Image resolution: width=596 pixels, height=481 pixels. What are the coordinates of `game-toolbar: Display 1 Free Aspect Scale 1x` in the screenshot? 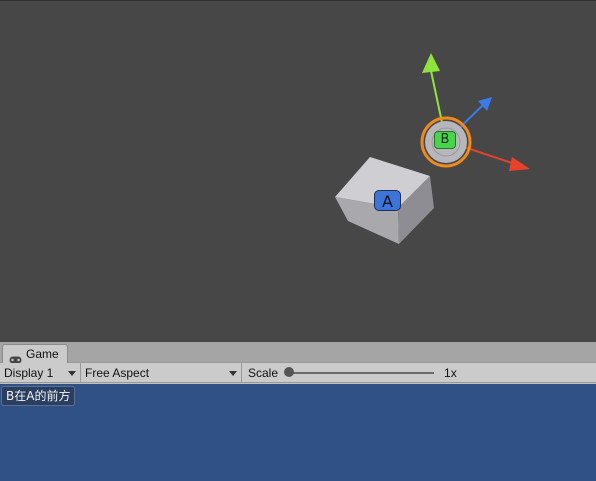 It's located at (298, 372).